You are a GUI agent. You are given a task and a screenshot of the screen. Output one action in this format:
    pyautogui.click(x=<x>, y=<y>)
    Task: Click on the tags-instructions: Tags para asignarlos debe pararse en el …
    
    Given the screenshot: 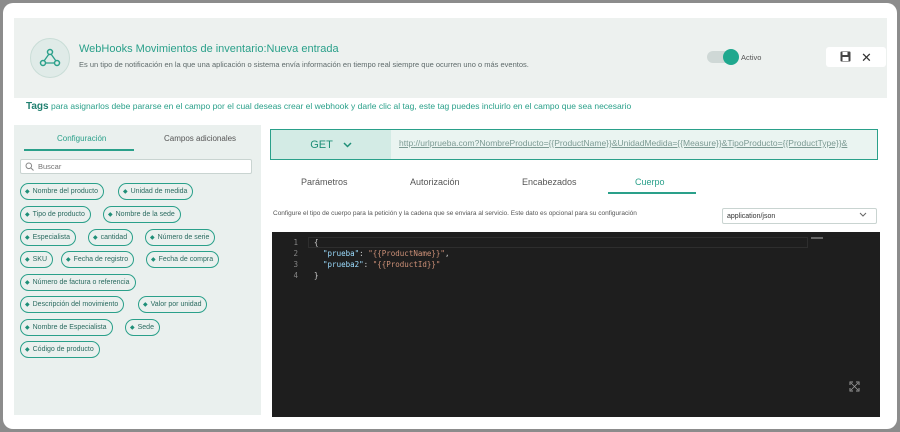 What is the action you would take?
    pyautogui.click(x=328, y=106)
    